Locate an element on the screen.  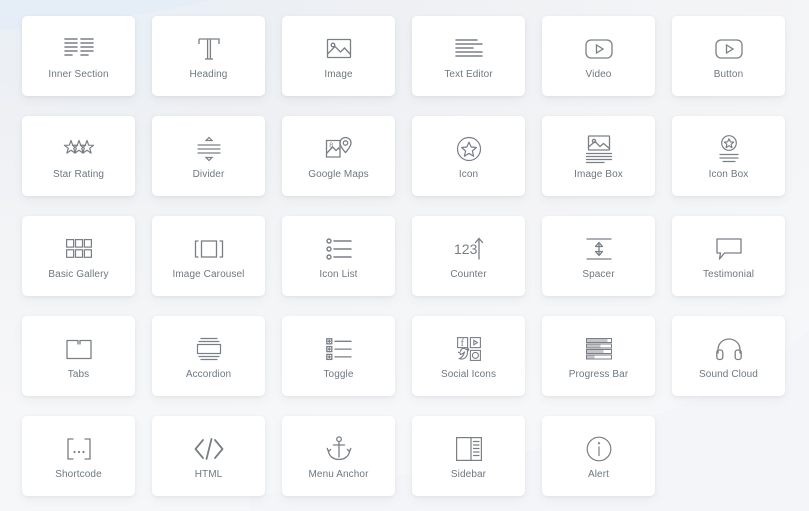
widget-card-label: Text Editor is located at coordinates (468, 74).